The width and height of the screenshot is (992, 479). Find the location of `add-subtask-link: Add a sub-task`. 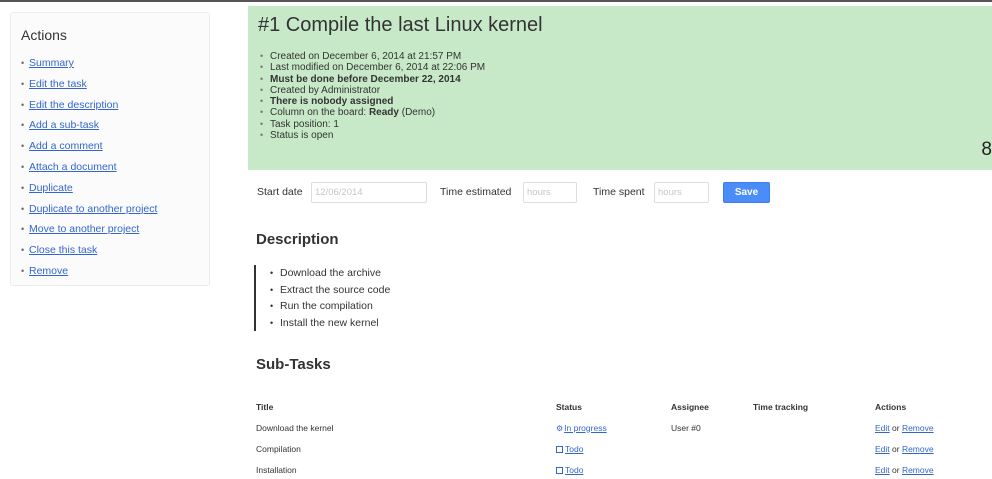

add-subtask-link: Add a sub-task is located at coordinates (64, 125).